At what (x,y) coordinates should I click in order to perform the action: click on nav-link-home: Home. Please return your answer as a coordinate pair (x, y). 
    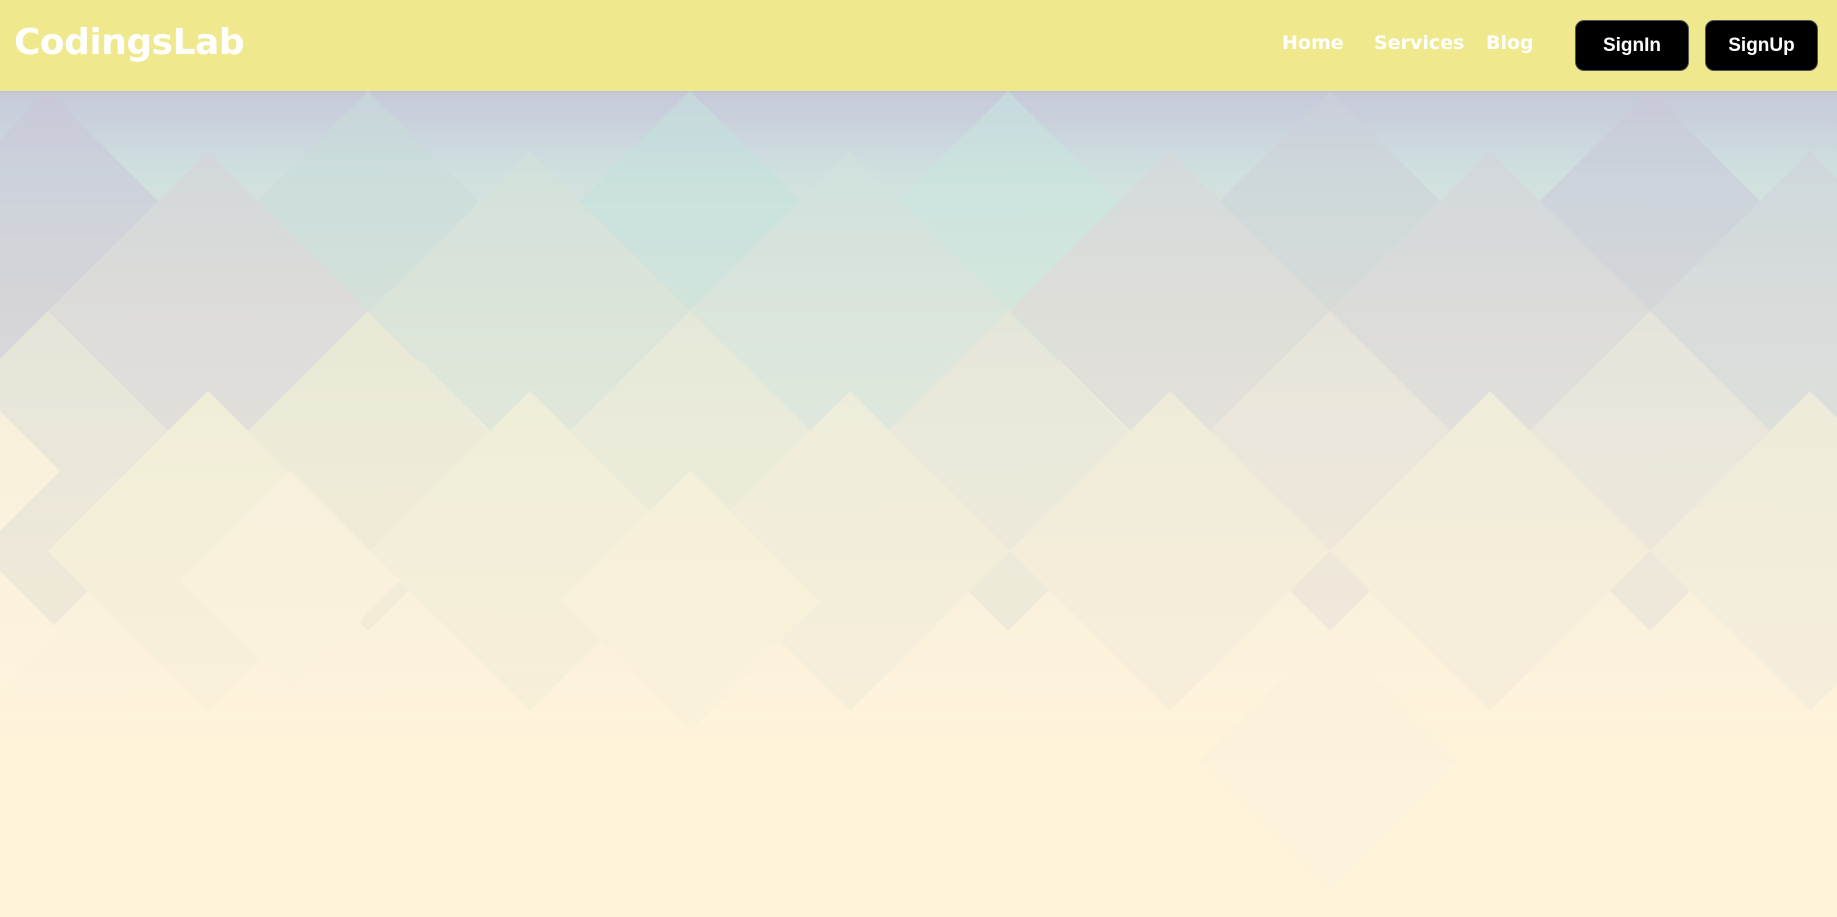
    Looking at the image, I should click on (1313, 43).